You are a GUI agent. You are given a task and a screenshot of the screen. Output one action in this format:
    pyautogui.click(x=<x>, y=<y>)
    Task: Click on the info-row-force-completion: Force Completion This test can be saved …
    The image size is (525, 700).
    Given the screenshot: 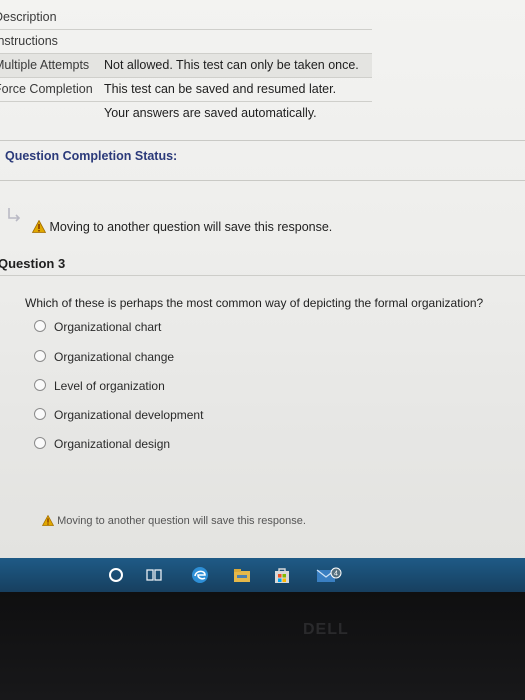 What is the action you would take?
    pyautogui.click(x=186, y=90)
    